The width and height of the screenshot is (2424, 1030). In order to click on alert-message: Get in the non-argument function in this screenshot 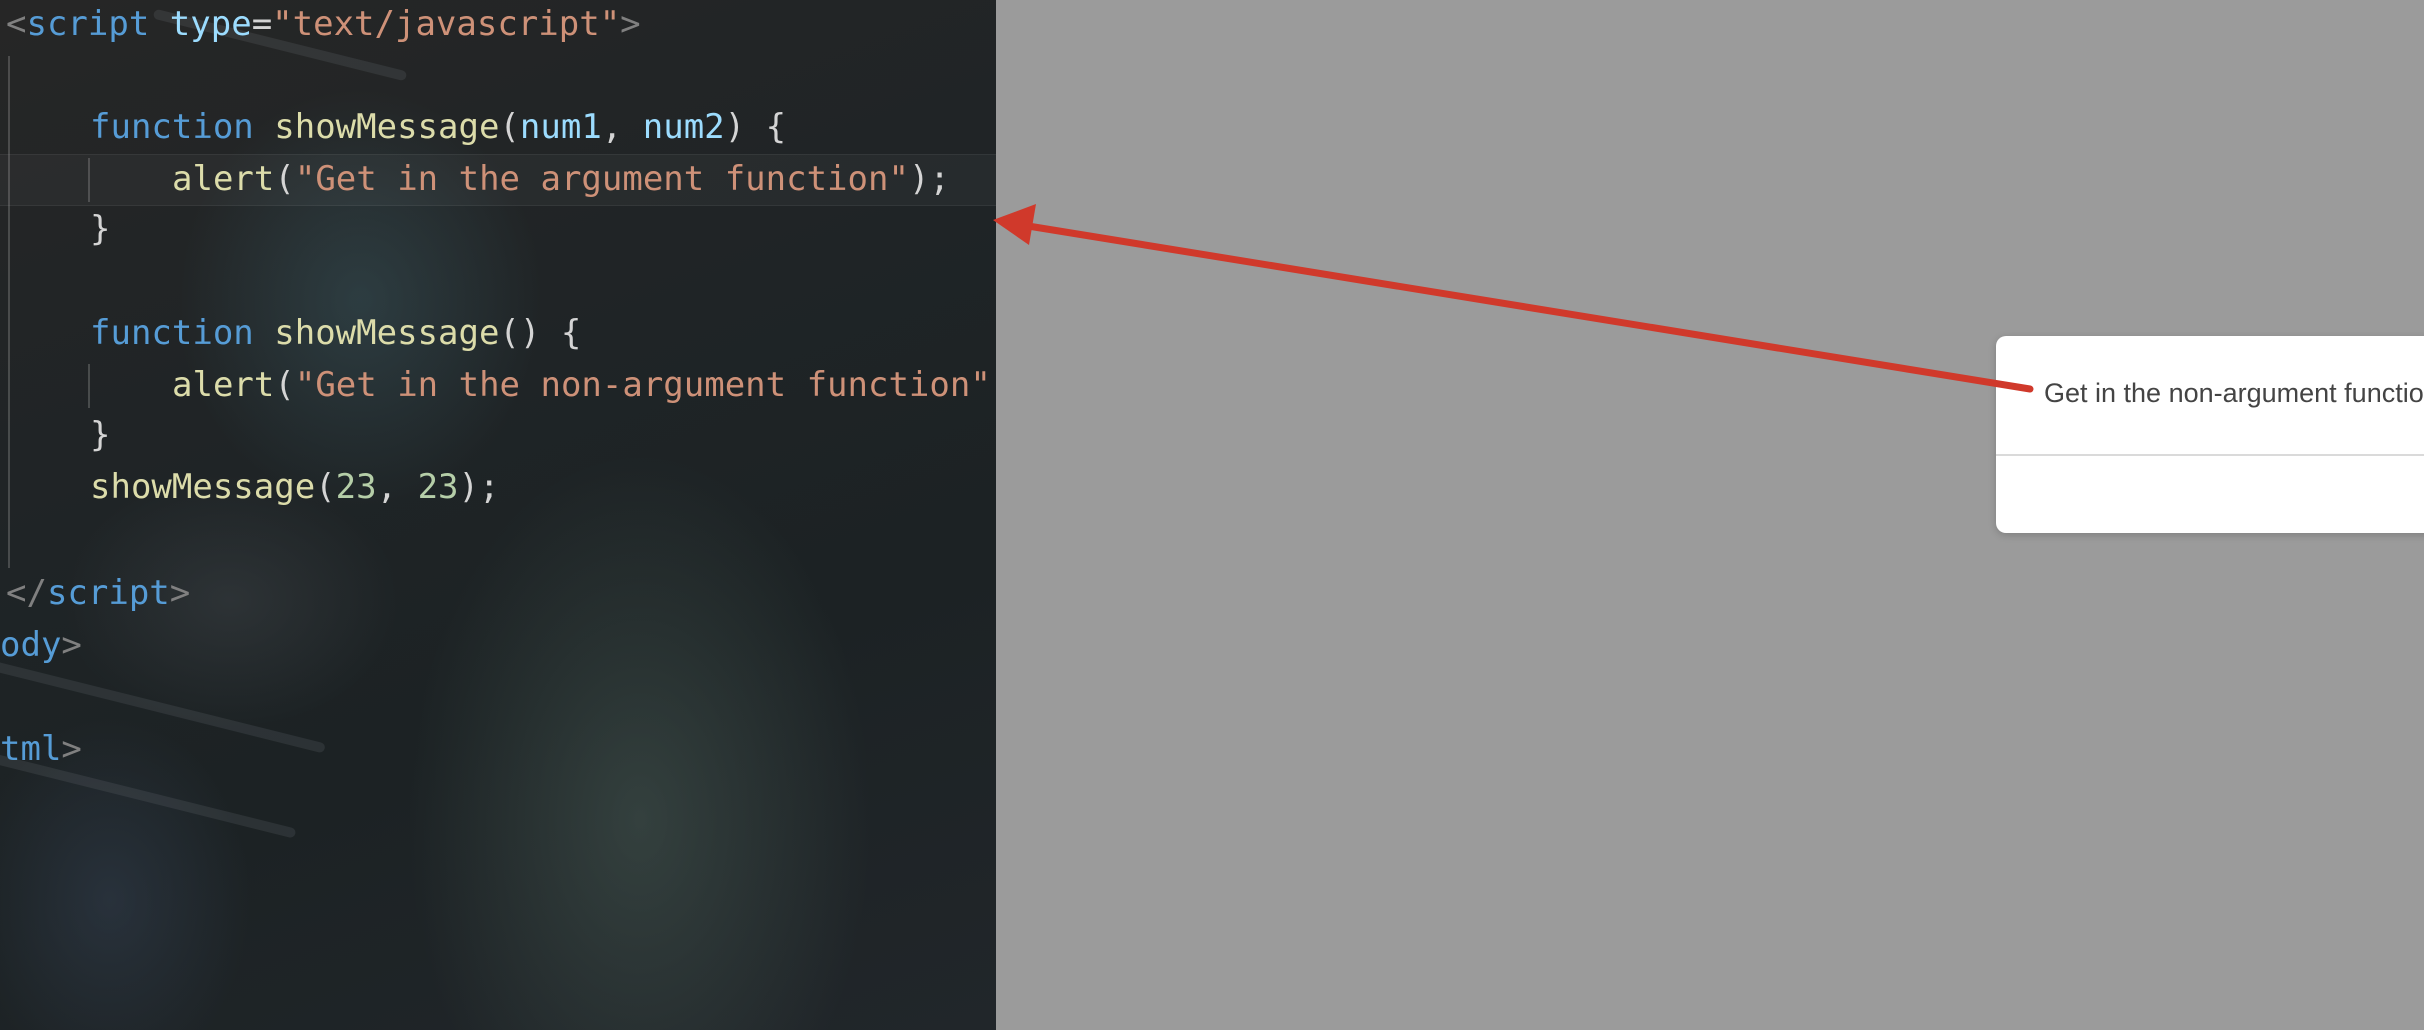, I will do `click(2234, 393)`.